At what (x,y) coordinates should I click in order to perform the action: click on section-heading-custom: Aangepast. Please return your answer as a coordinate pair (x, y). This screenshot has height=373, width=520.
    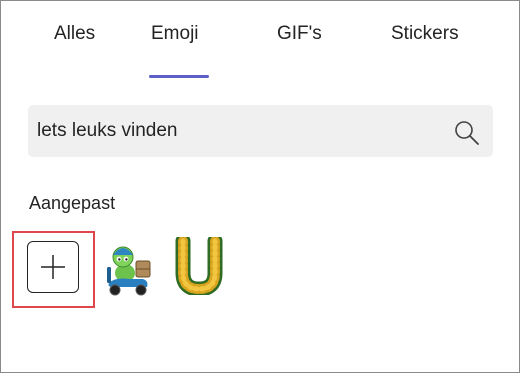
    Looking at the image, I should click on (72, 203).